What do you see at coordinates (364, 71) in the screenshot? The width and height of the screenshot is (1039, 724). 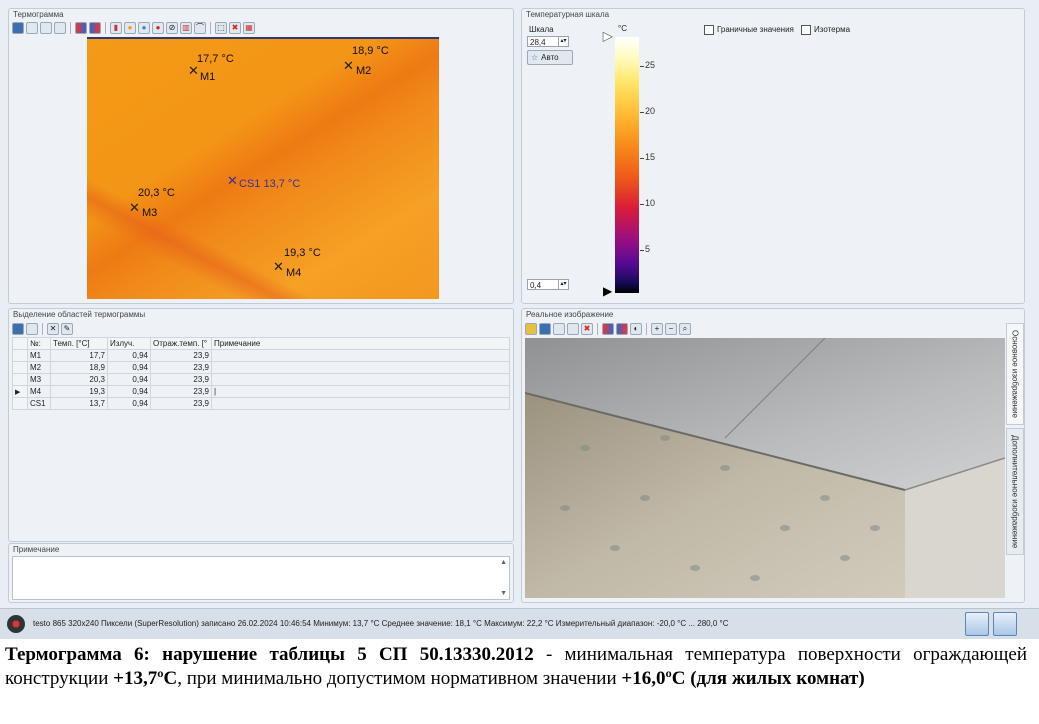 I see `marker-m2-id: M2` at bounding box center [364, 71].